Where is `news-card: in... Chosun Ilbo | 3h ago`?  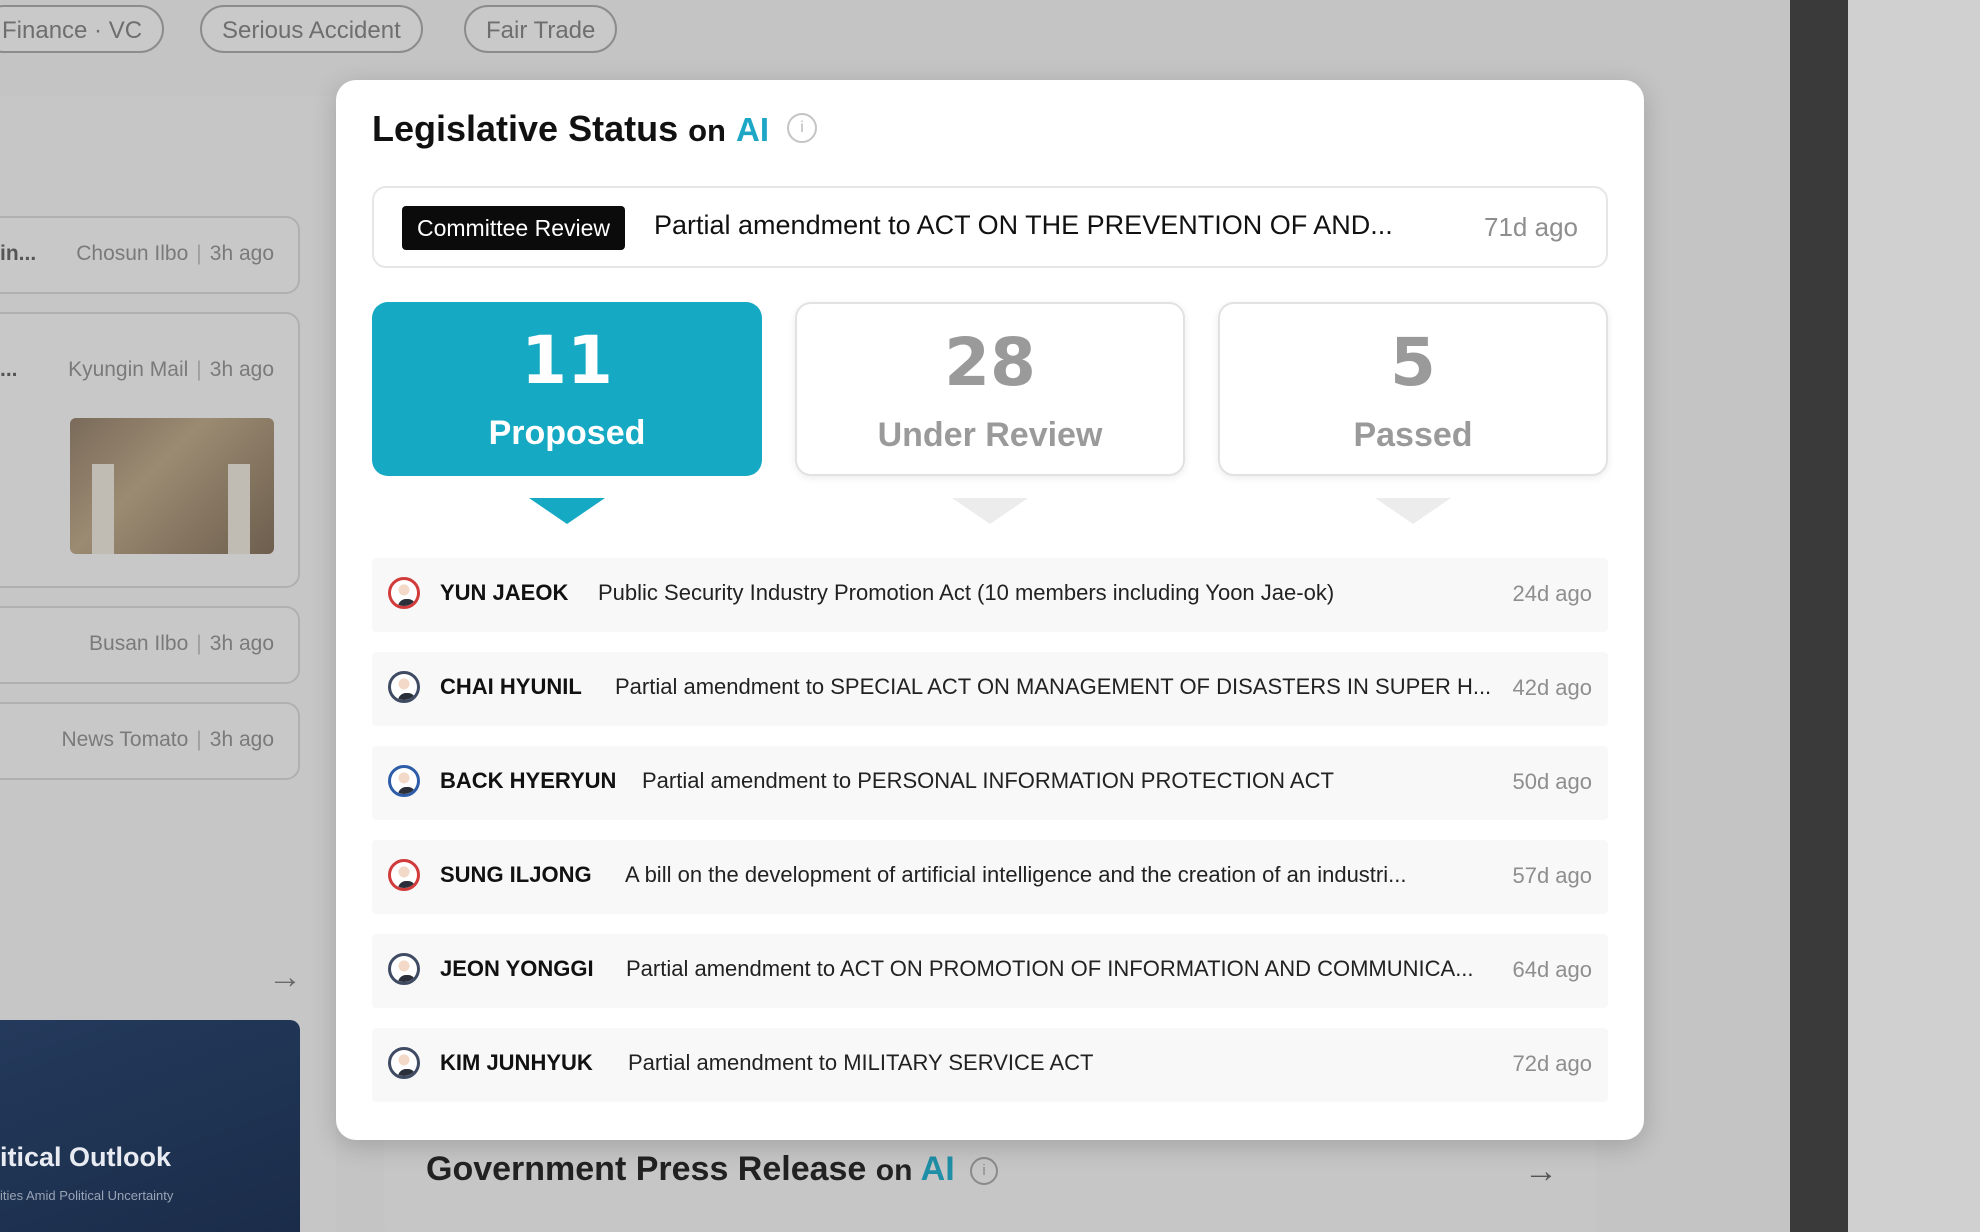
news-card: in... Chosun Ilbo | 3h ago is located at coordinates (150, 255).